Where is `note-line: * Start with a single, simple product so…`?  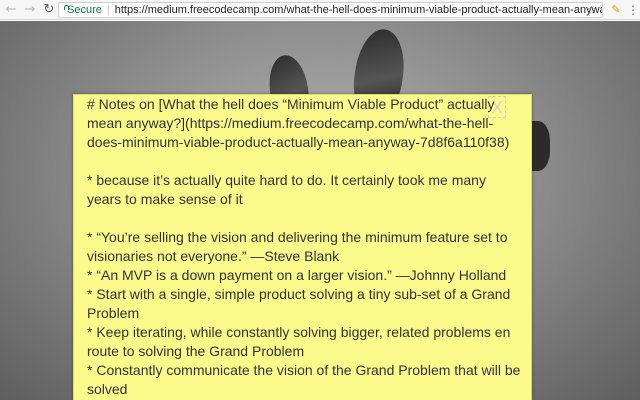
note-line: * Start with a single, simple product so… is located at coordinates (299, 294).